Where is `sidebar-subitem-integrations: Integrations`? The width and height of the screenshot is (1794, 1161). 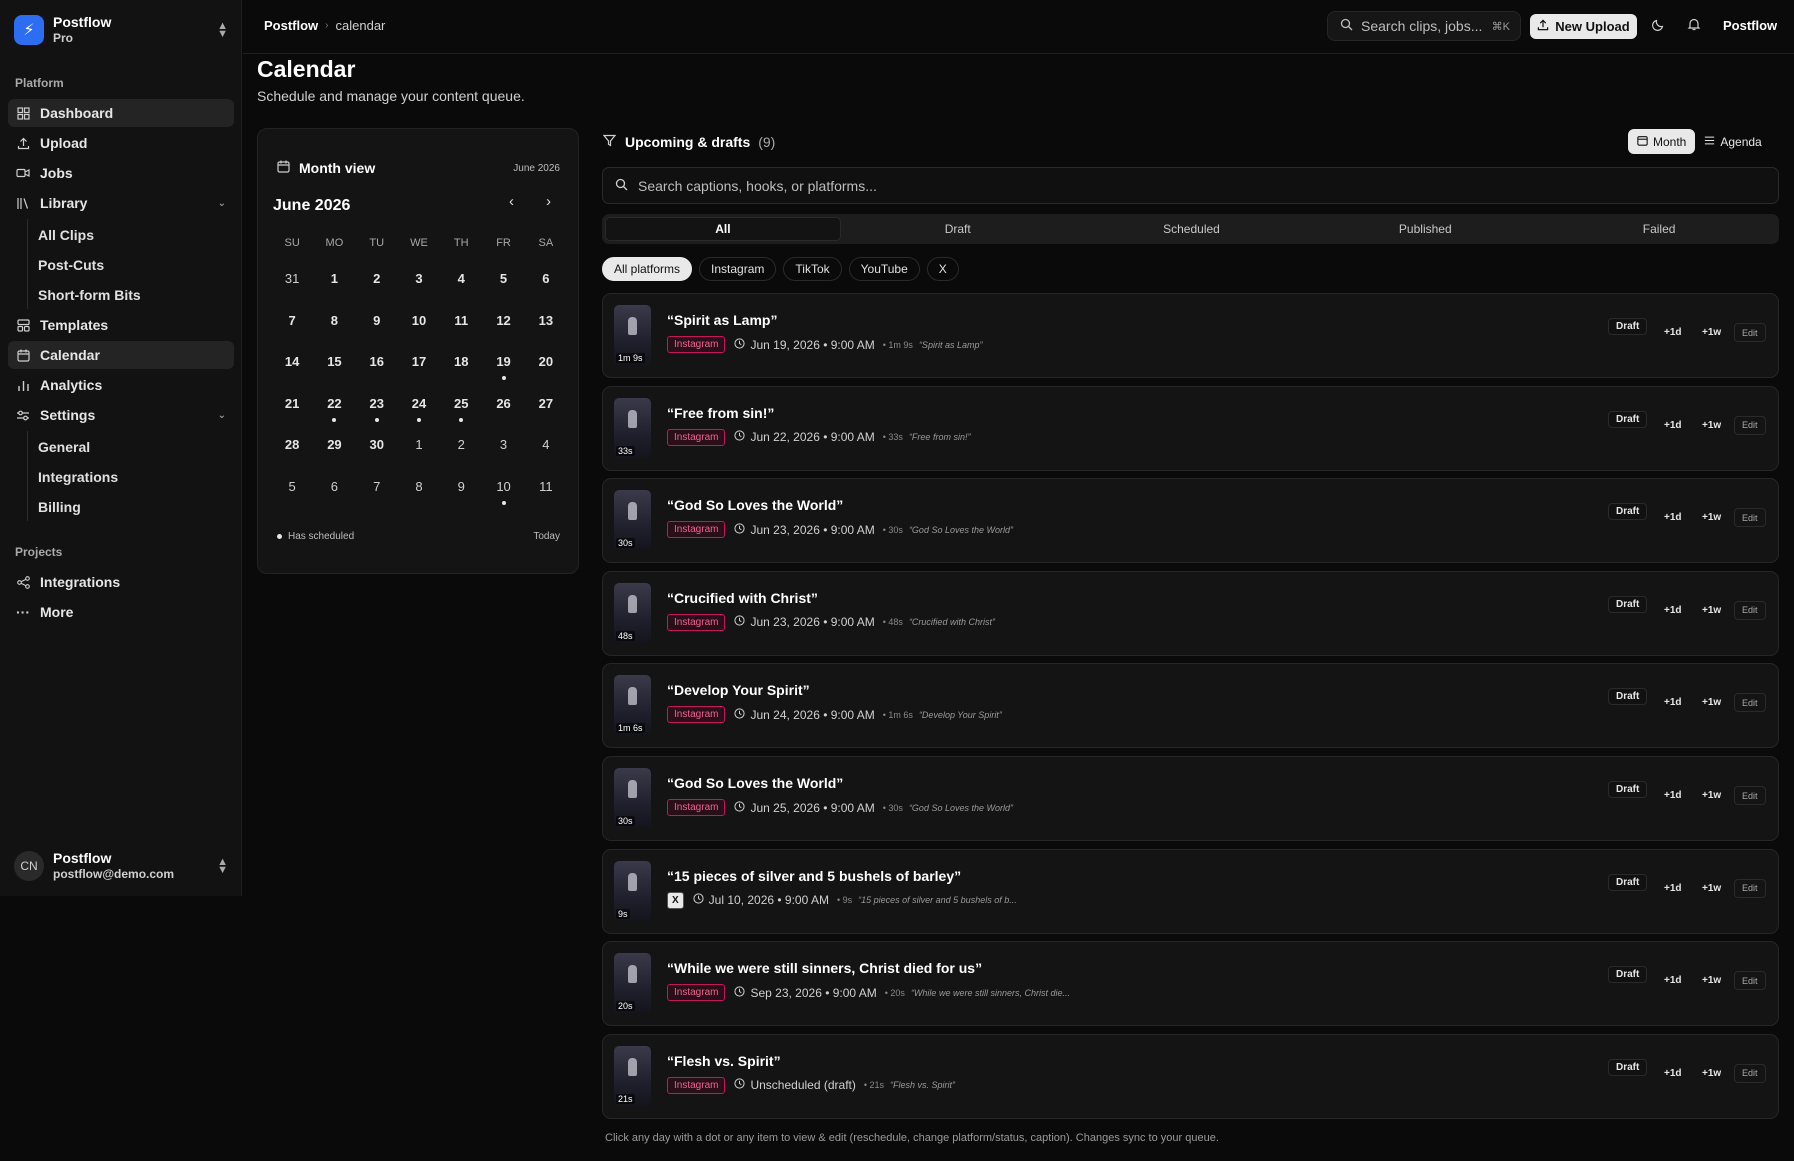
sidebar-subitem-integrations: Integrations is located at coordinates (78, 477).